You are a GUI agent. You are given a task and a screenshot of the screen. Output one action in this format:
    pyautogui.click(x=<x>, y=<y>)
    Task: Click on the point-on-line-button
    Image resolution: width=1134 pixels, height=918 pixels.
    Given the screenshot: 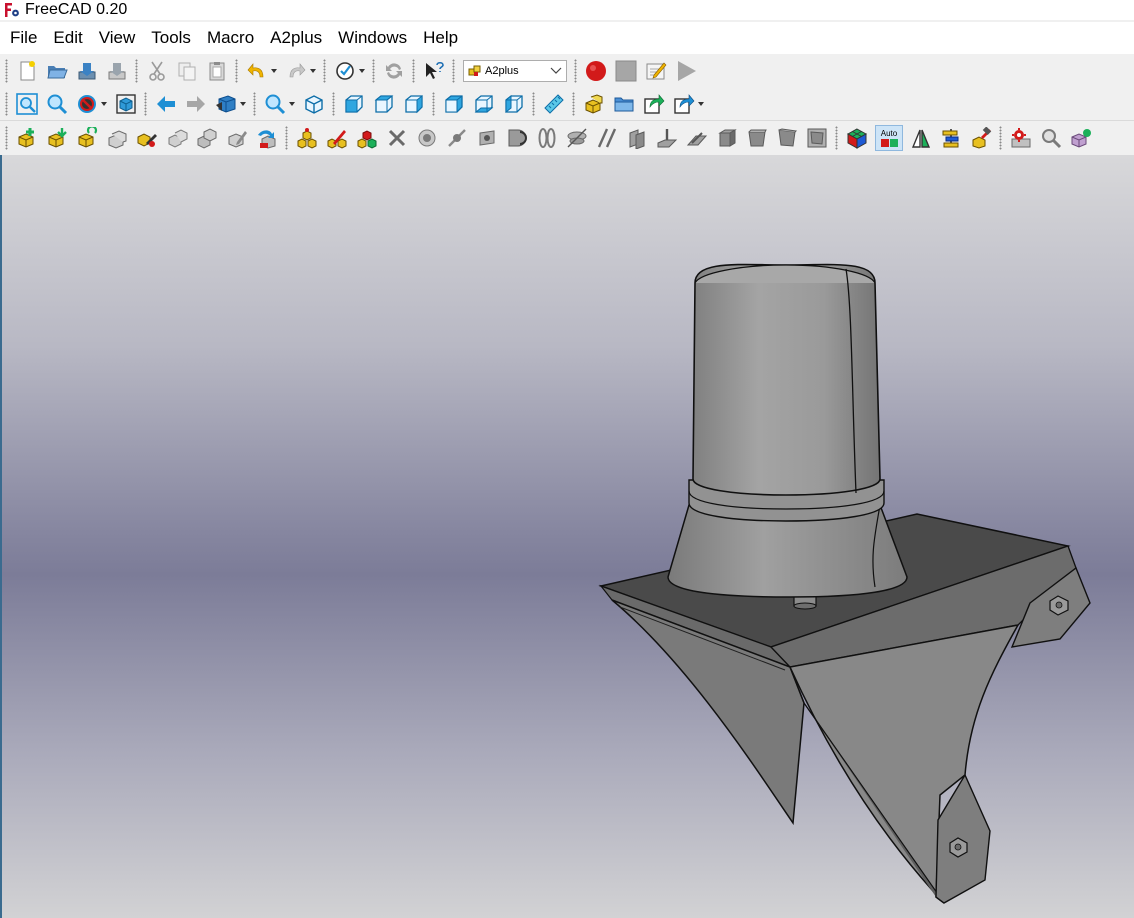 What is the action you would take?
    pyautogui.click(x=457, y=138)
    